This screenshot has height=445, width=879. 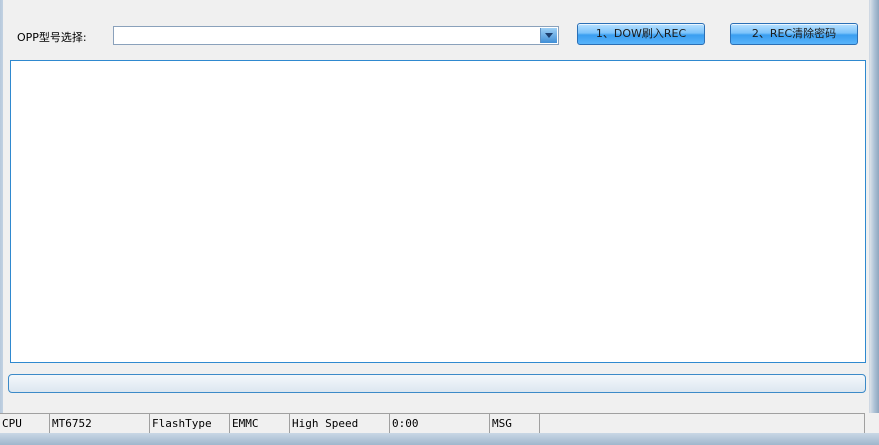 What do you see at coordinates (437, 383) in the screenshot?
I see `progress-bar` at bounding box center [437, 383].